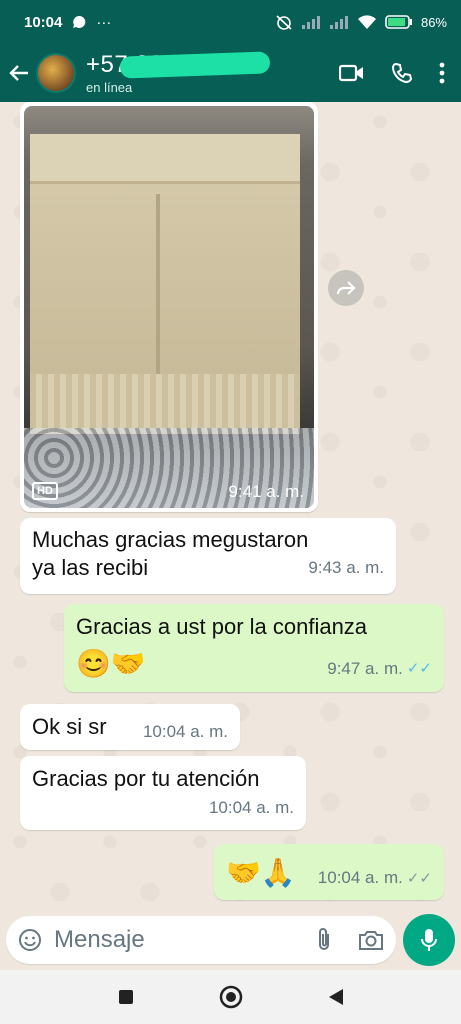 The height and width of the screenshot is (1024, 461). What do you see at coordinates (433, 22) in the screenshot?
I see `battery-level: 86%` at bounding box center [433, 22].